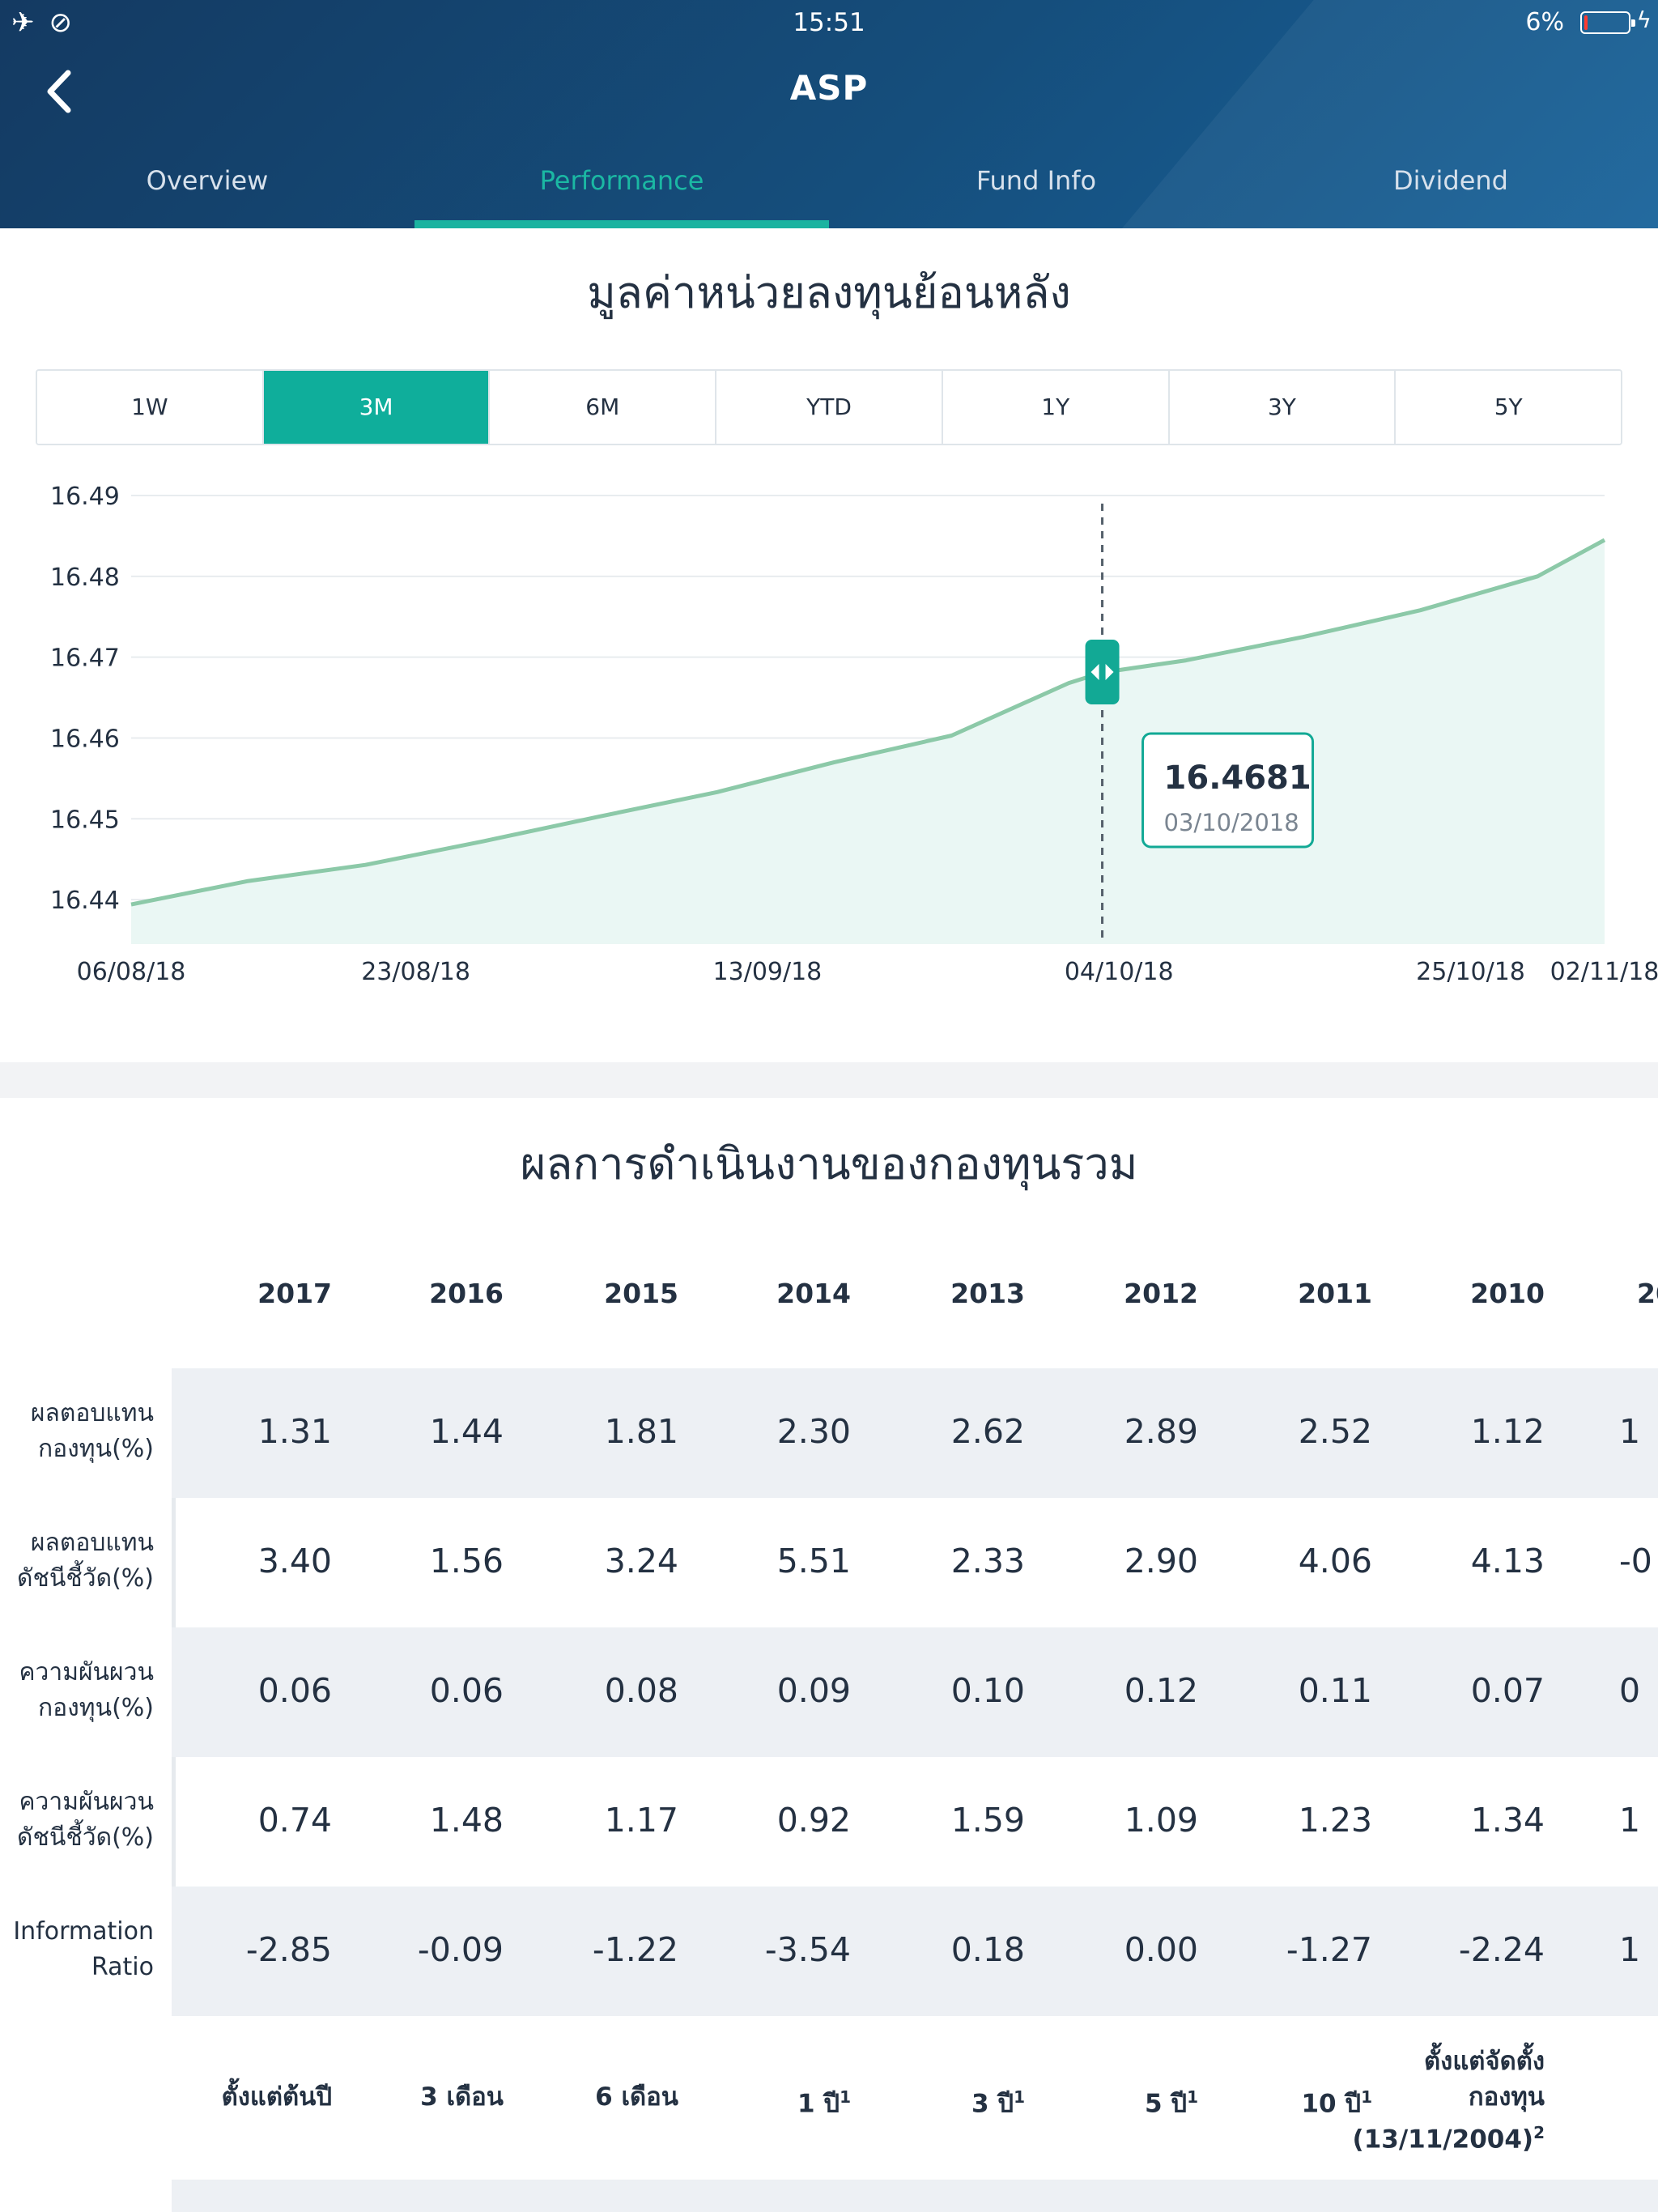 The height and width of the screenshot is (2212, 1658). What do you see at coordinates (987, 1561) in the screenshot?
I see `table-cell: 2.33` at bounding box center [987, 1561].